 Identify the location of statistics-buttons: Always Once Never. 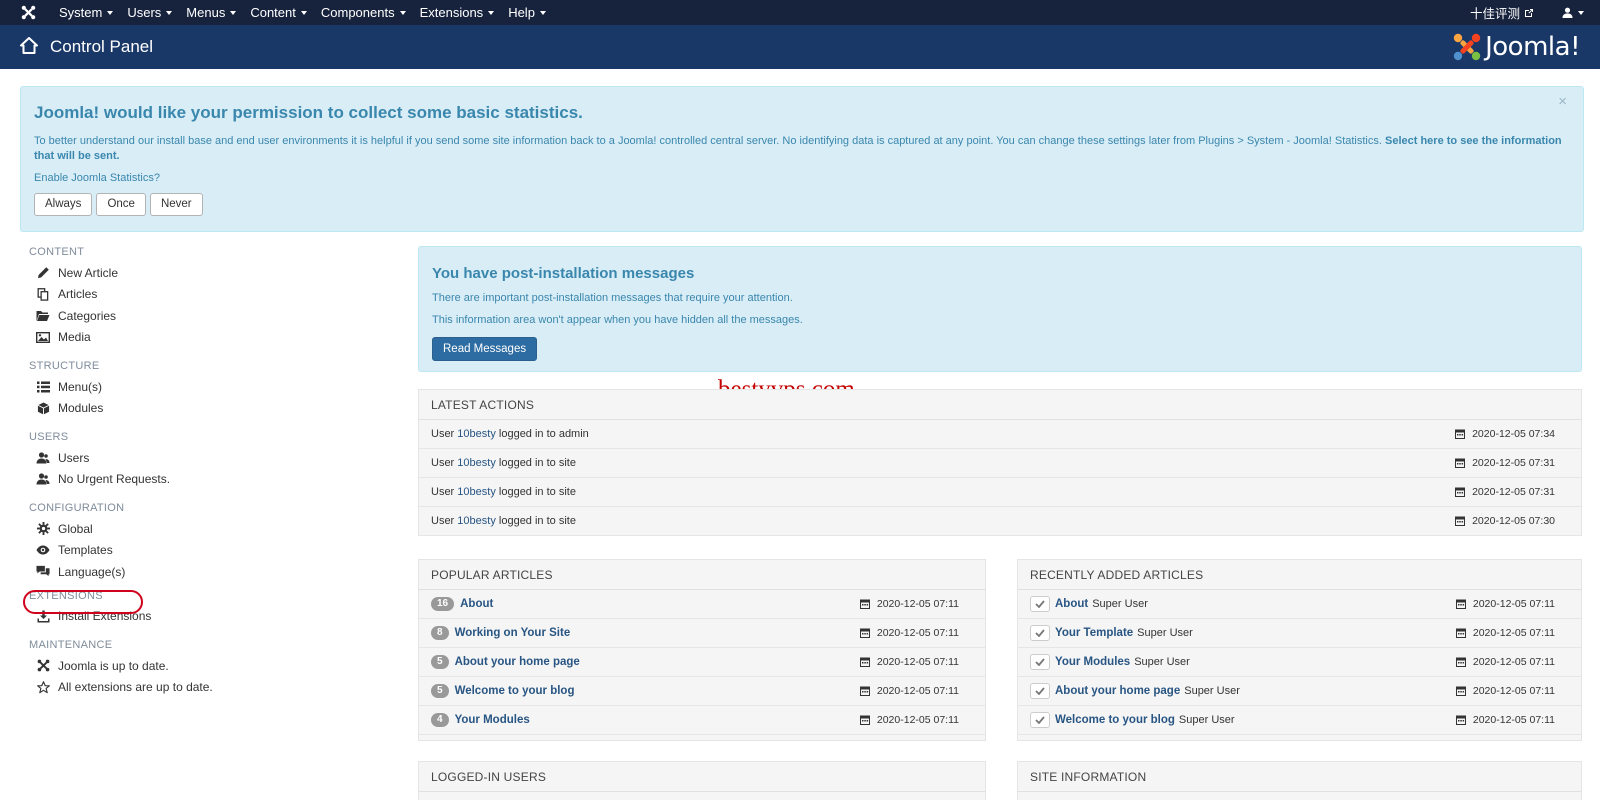
(118, 204).